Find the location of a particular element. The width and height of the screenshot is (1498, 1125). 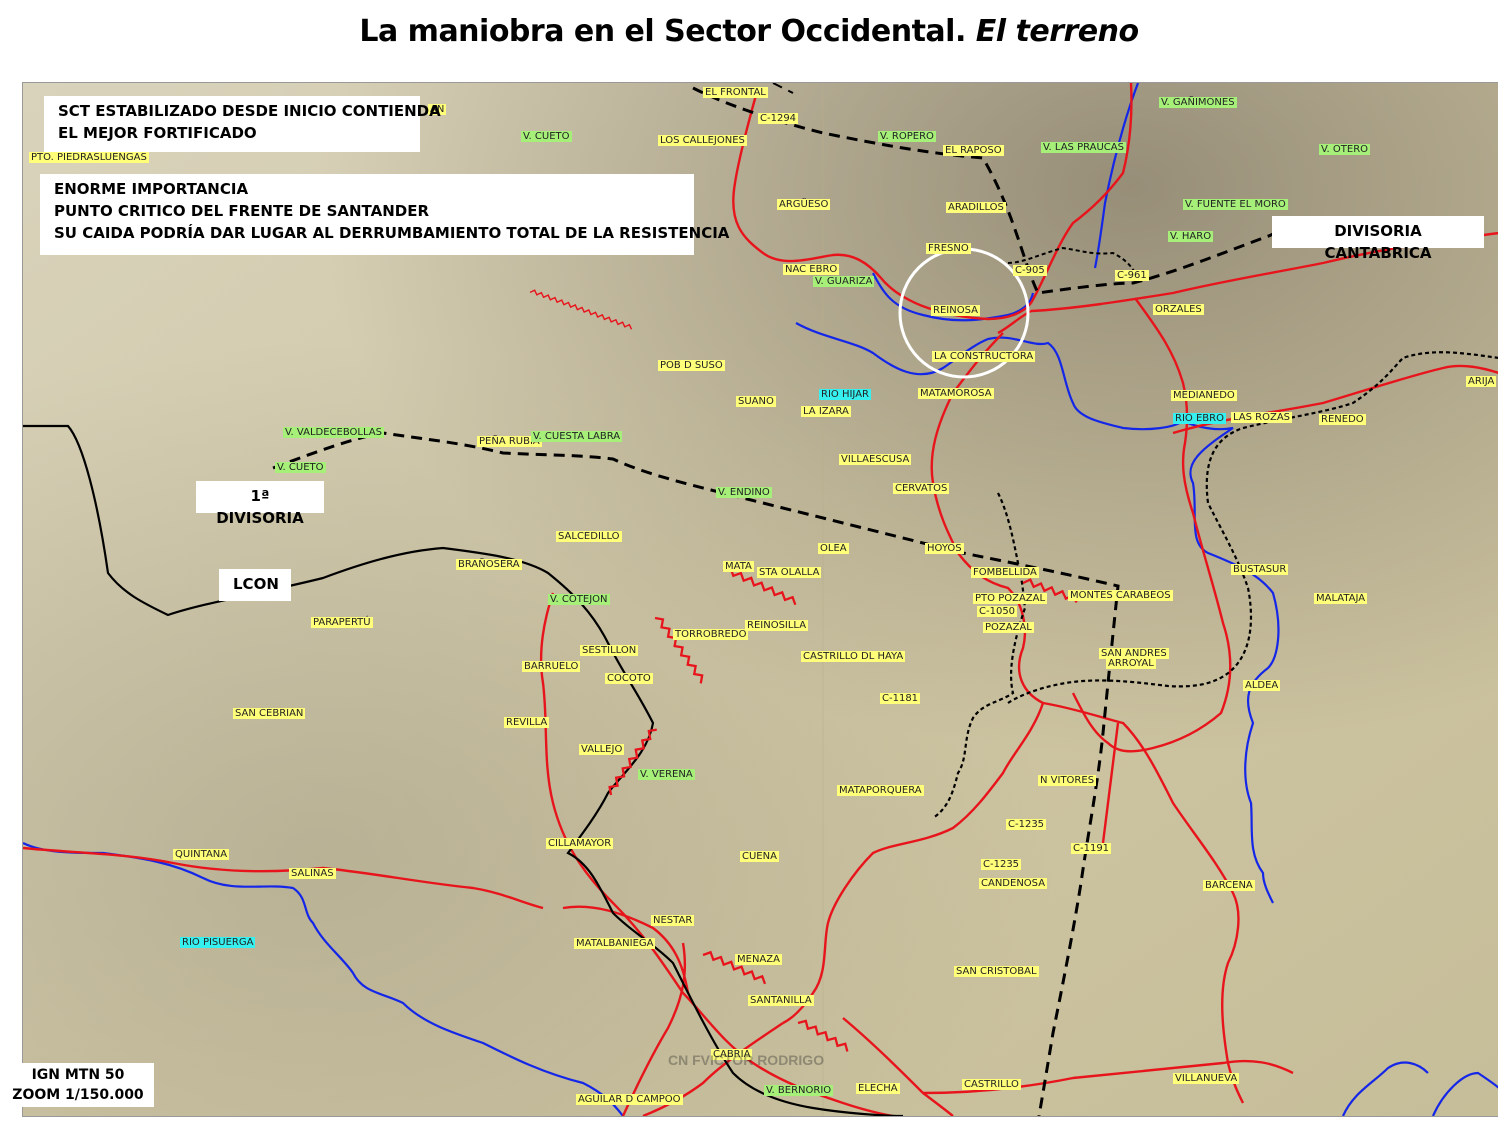

peak-label: V. GAÑIMONES is located at coordinates (1198, 102).